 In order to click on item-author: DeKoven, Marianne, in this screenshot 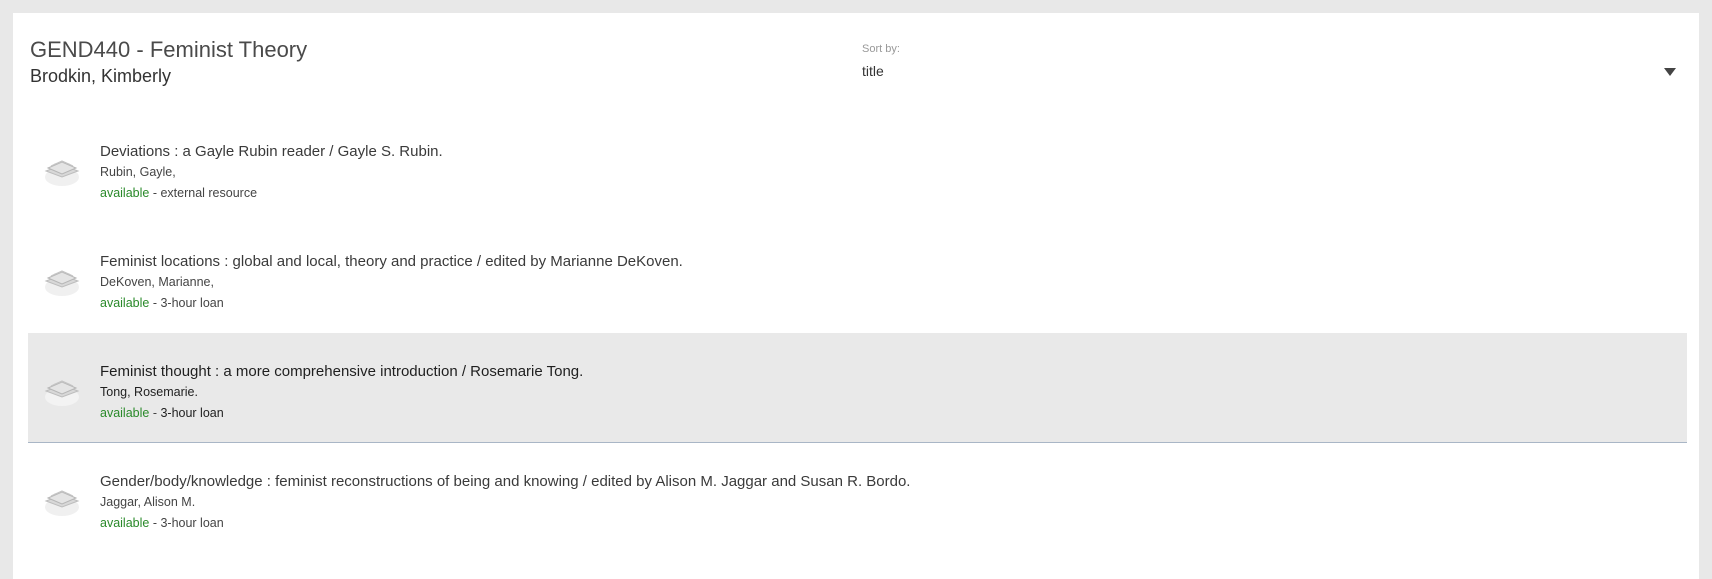, I will do `click(157, 282)`.